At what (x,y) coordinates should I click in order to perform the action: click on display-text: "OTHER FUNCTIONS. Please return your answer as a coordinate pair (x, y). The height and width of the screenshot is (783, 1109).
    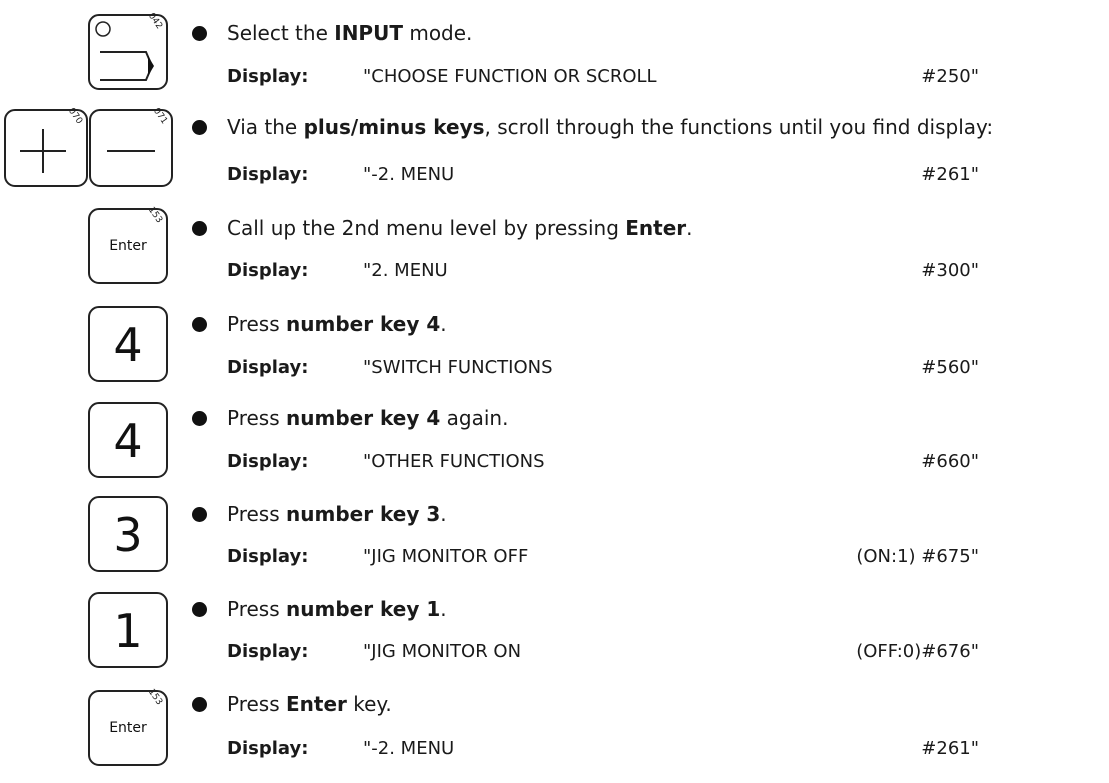
    Looking at the image, I should click on (454, 461).